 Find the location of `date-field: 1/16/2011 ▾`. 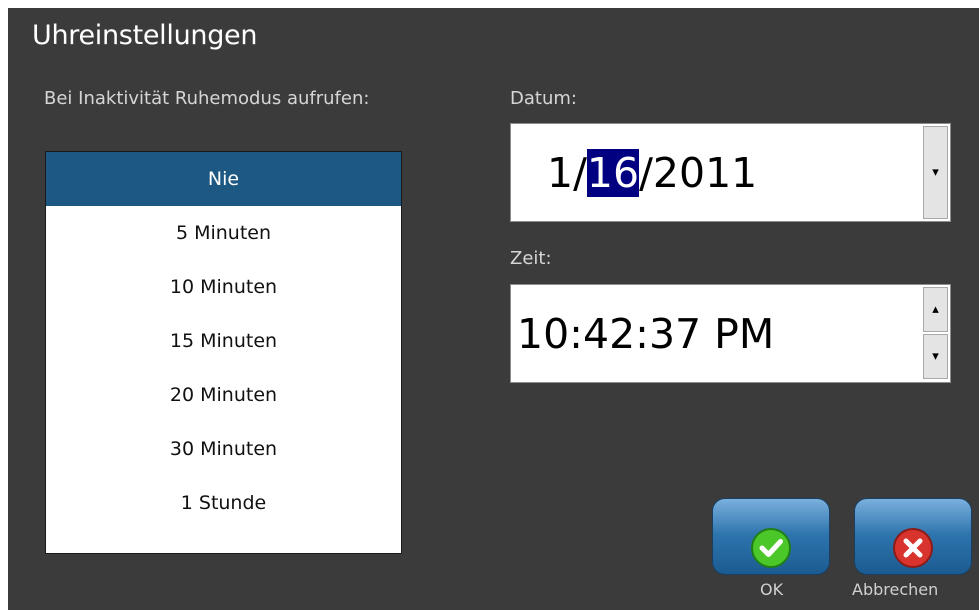

date-field: 1/16/2011 ▾ is located at coordinates (730, 172).